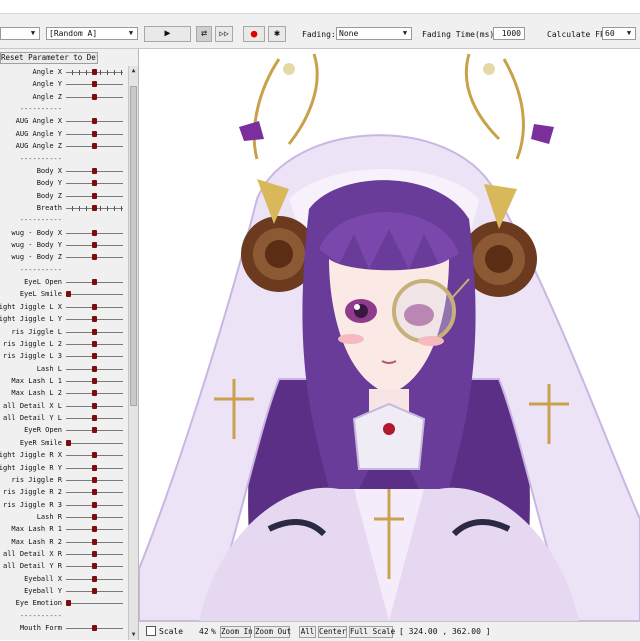 Image resolution: width=640 pixels, height=641 pixels. Describe the element at coordinates (64, 628) in the screenshot. I see `parameter-row: Mouth Form` at that location.